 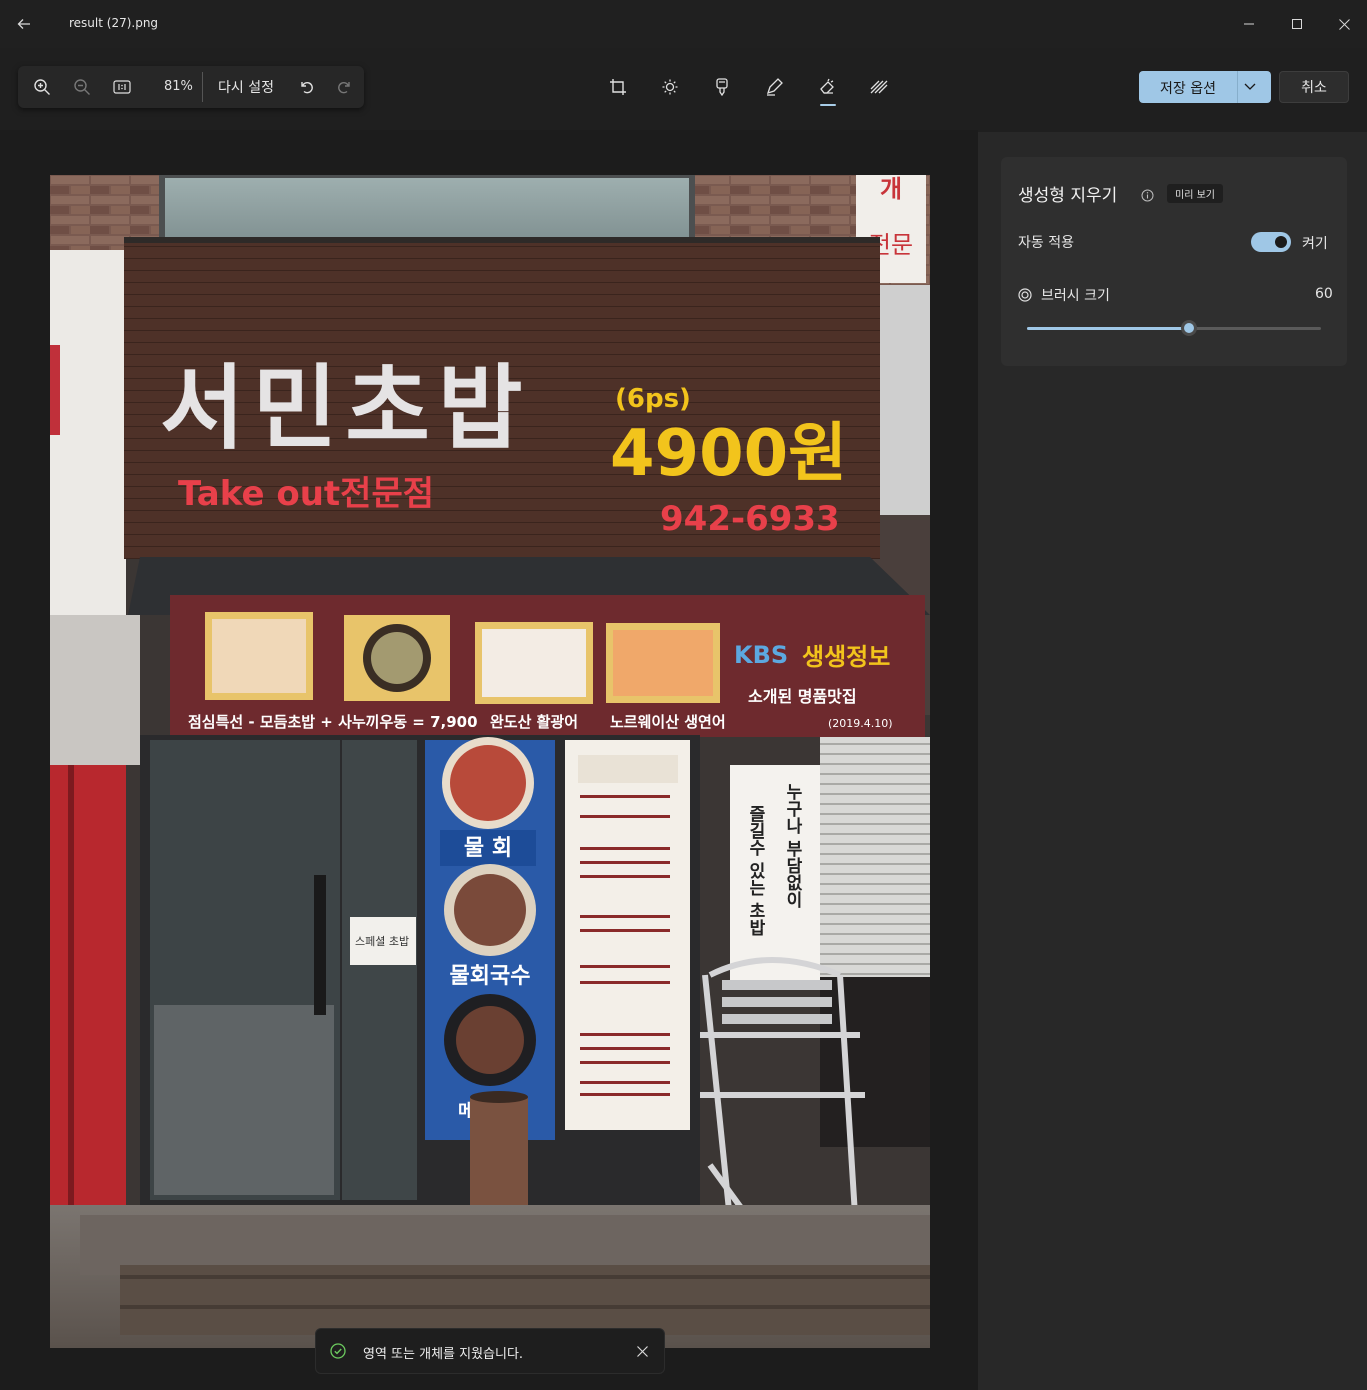 I want to click on adjust-tool-button, so click(x=670, y=87).